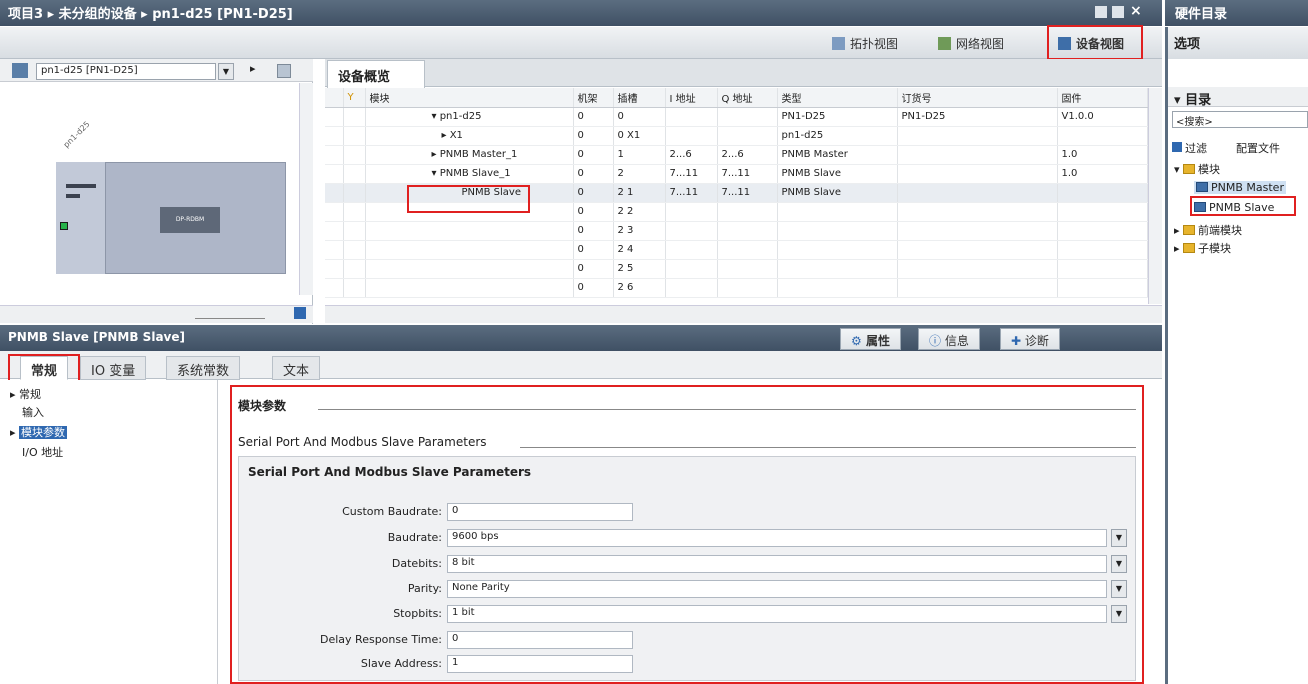  I want to click on table-row: 02 3, so click(736, 231).